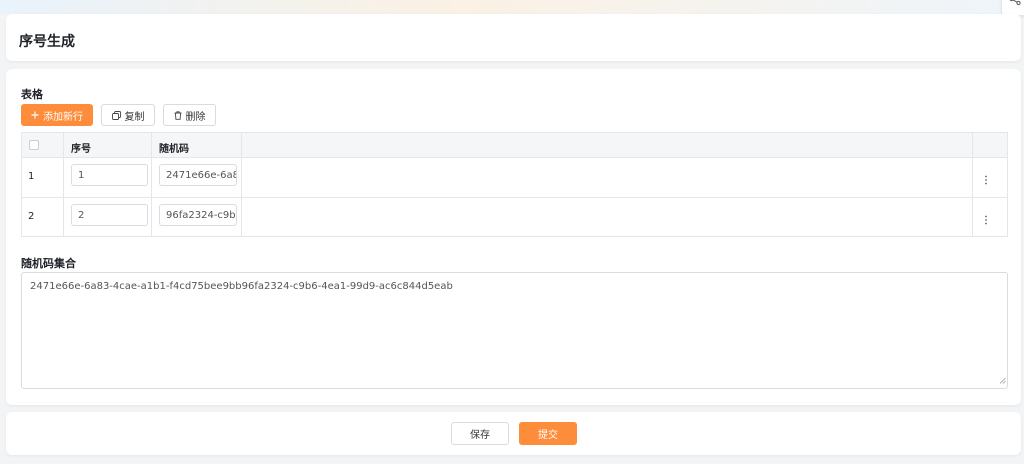 The width and height of the screenshot is (1024, 464). I want to click on table-row: 2 2 96fa2324-c9b6-4ea1-99d9-ac6c844d5eab, so click(514, 217).